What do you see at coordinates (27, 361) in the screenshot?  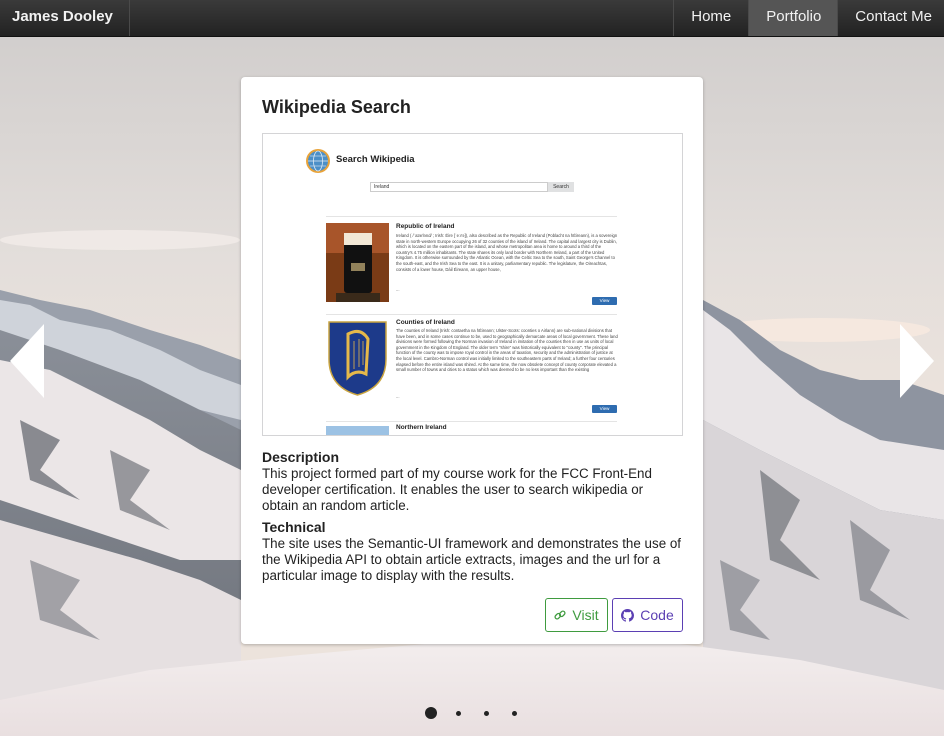 I see `carousel-prev-arrow-icon` at bounding box center [27, 361].